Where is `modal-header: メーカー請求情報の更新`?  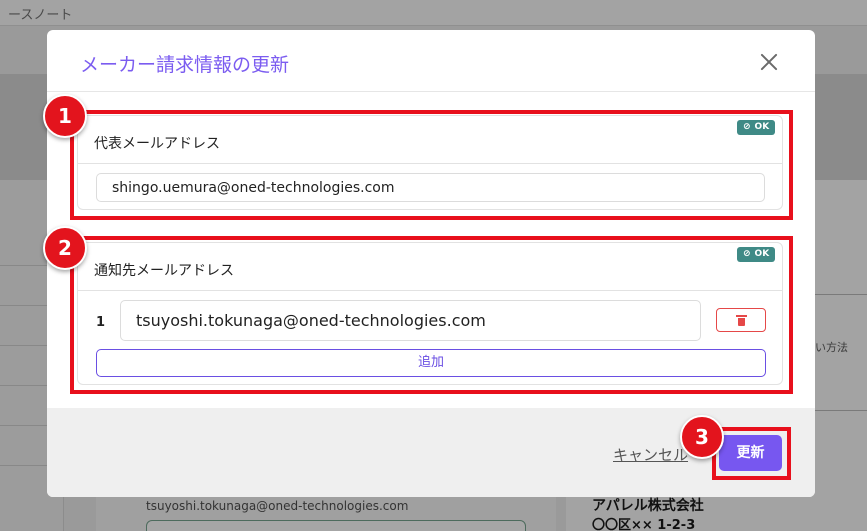 modal-header: メーカー請求情報の更新 is located at coordinates (431, 61).